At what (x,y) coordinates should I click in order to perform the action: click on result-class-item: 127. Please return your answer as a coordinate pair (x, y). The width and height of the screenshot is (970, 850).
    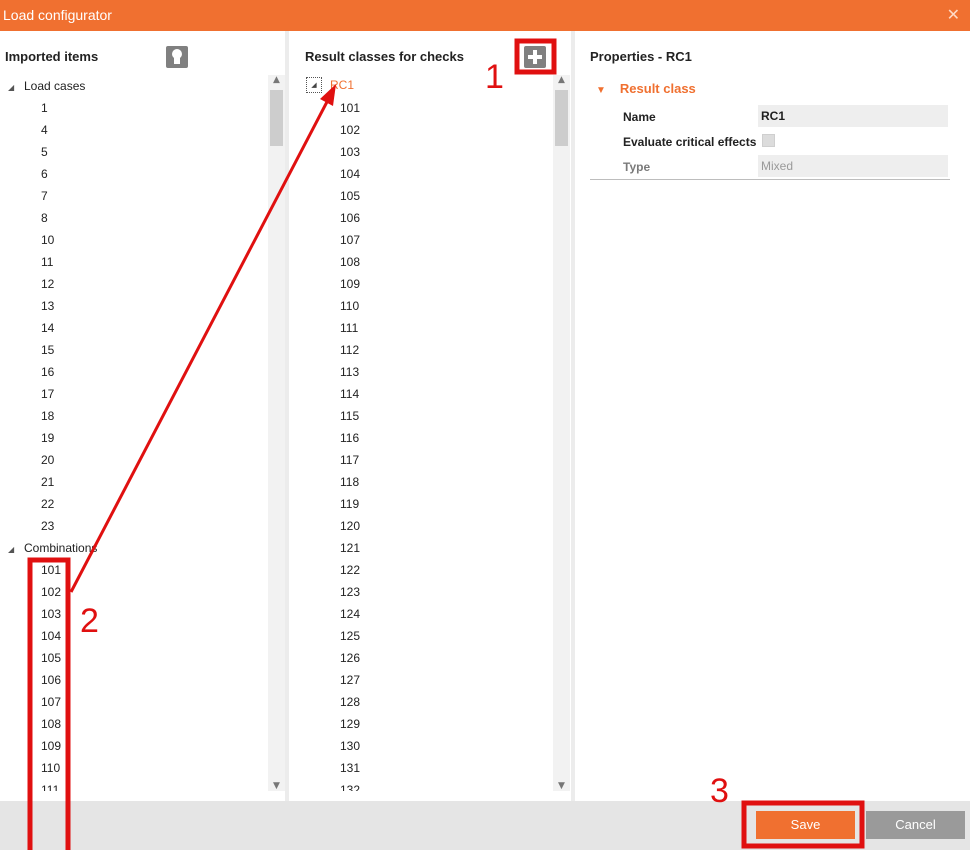
    Looking at the image, I should click on (440, 680).